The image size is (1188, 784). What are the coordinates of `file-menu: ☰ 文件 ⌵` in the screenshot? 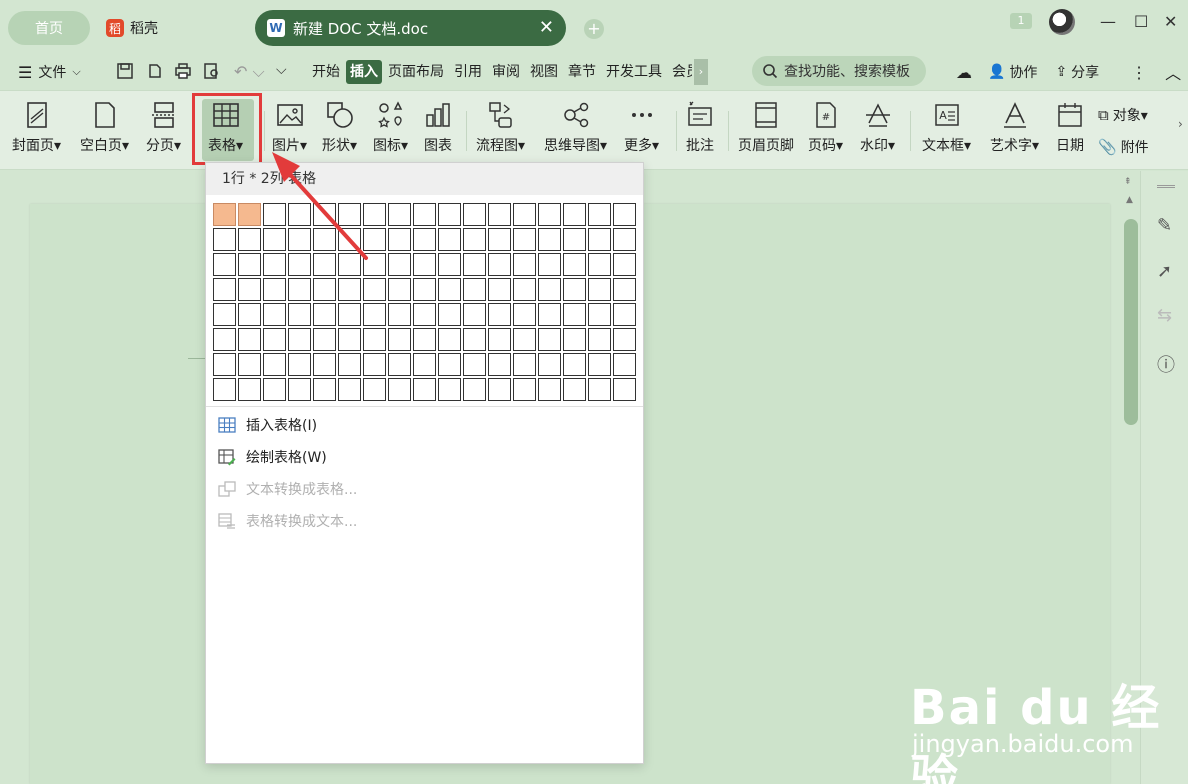 It's located at (49, 72).